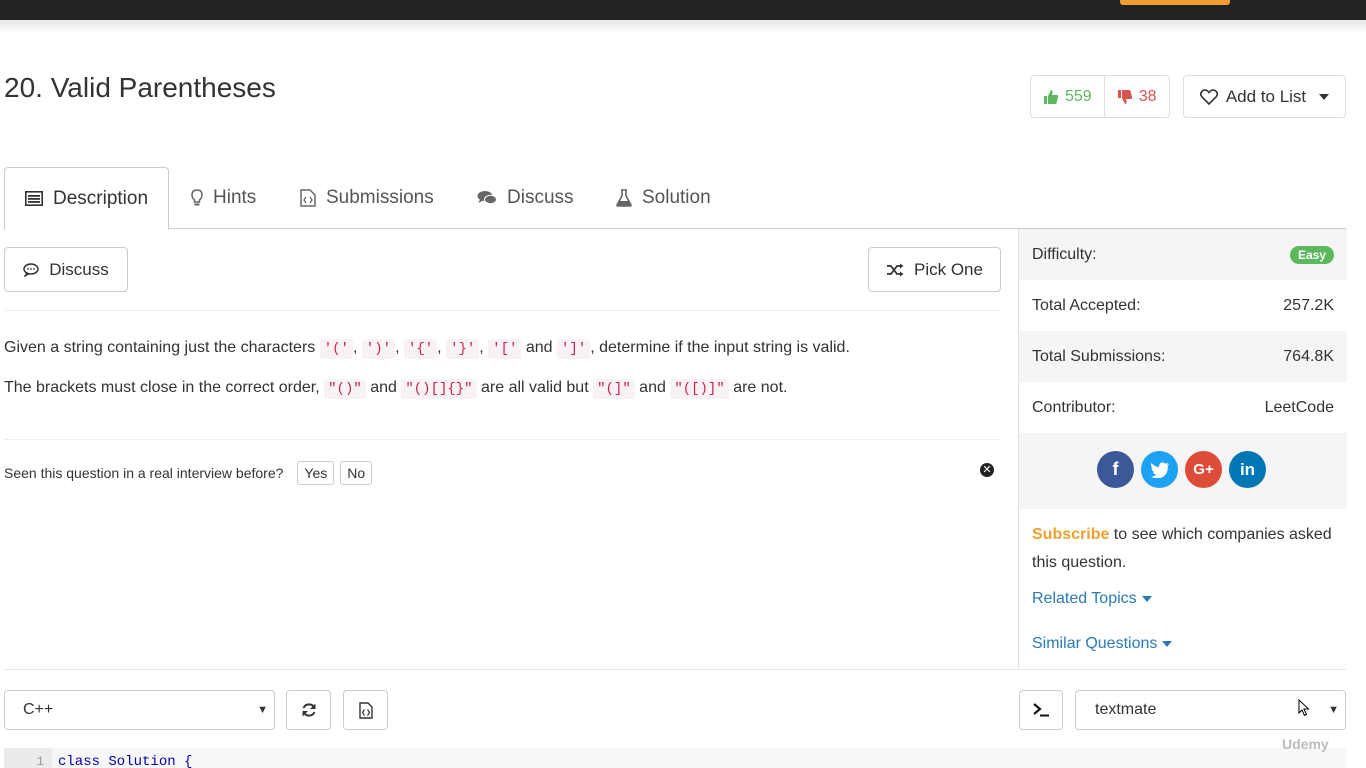 Image resolution: width=1366 pixels, height=768 pixels. I want to click on code-example: "([)]", so click(699, 389).